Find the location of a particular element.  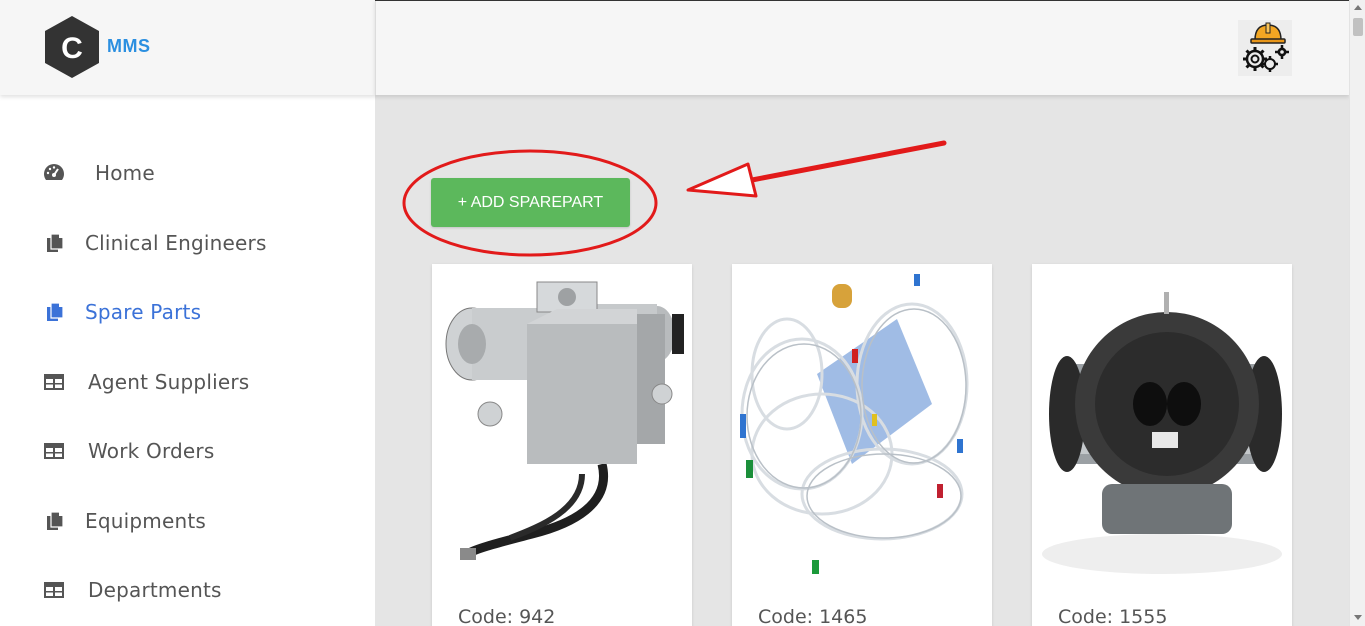

sidebar-item-equipments: Equipments is located at coordinates (187, 521).